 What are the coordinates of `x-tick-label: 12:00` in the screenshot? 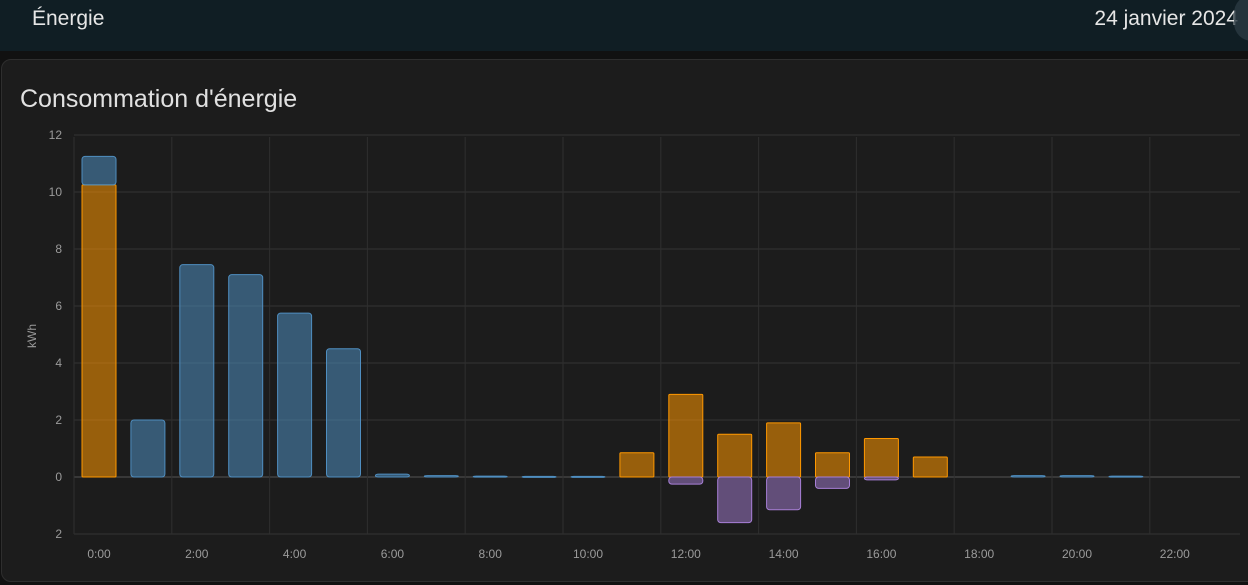 It's located at (686, 554).